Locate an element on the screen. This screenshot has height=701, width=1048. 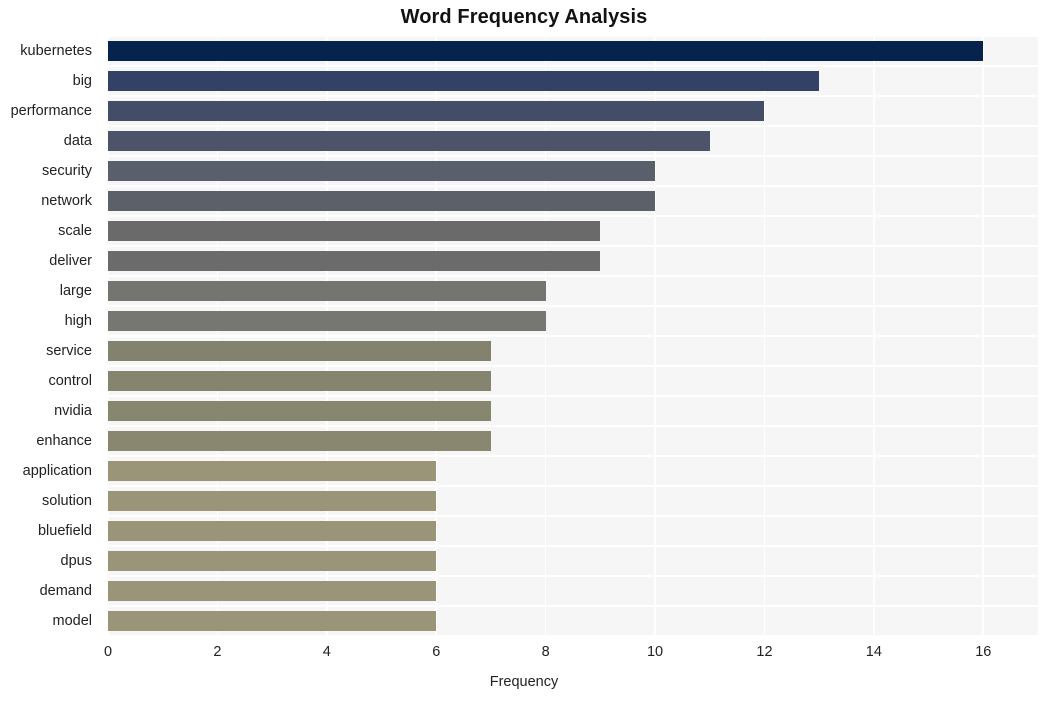
y-tick-label-service: service is located at coordinates (69, 351).